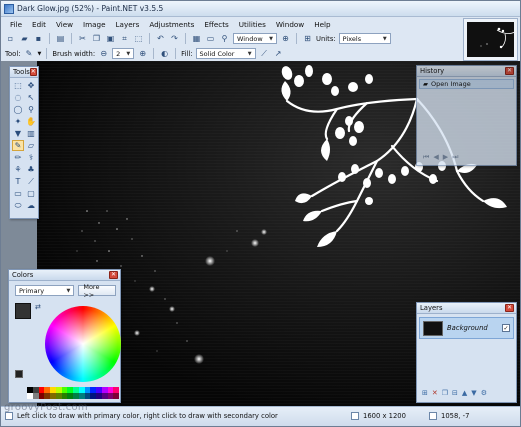 The image size is (521, 427). Describe the element at coordinates (426, 158) in the screenshot. I see `rewind-icon: ⏮` at that location.